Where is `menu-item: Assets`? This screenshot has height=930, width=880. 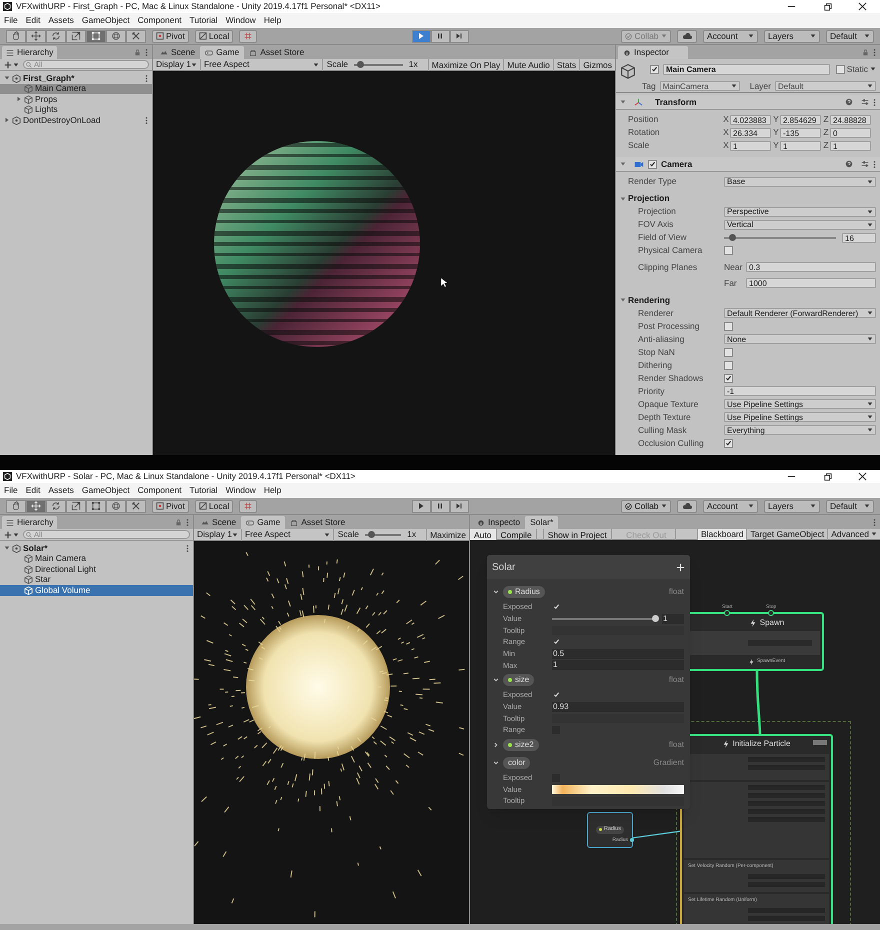 menu-item: Assets is located at coordinates (61, 490).